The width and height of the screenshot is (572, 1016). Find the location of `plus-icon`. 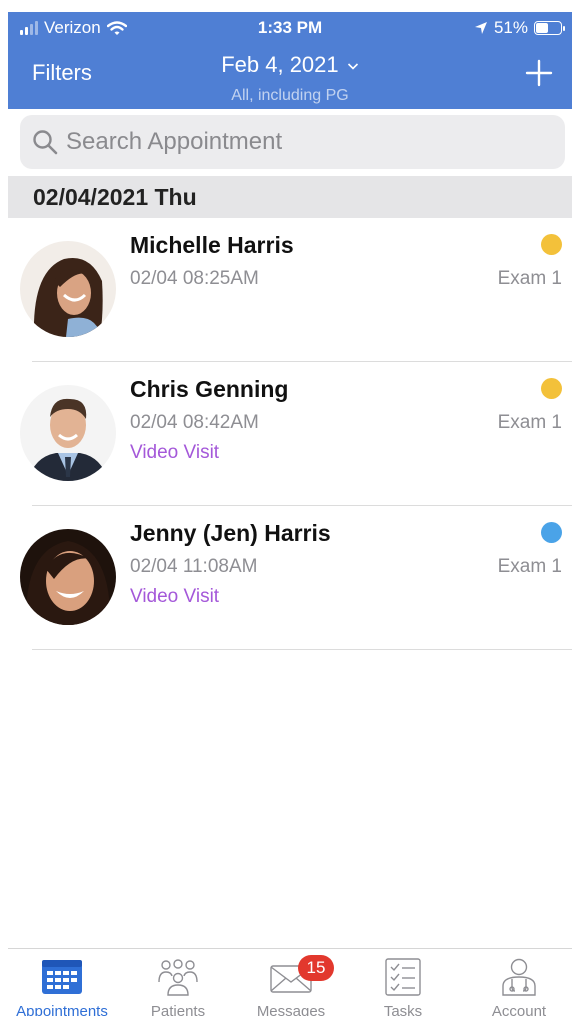

plus-icon is located at coordinates (539, 73).